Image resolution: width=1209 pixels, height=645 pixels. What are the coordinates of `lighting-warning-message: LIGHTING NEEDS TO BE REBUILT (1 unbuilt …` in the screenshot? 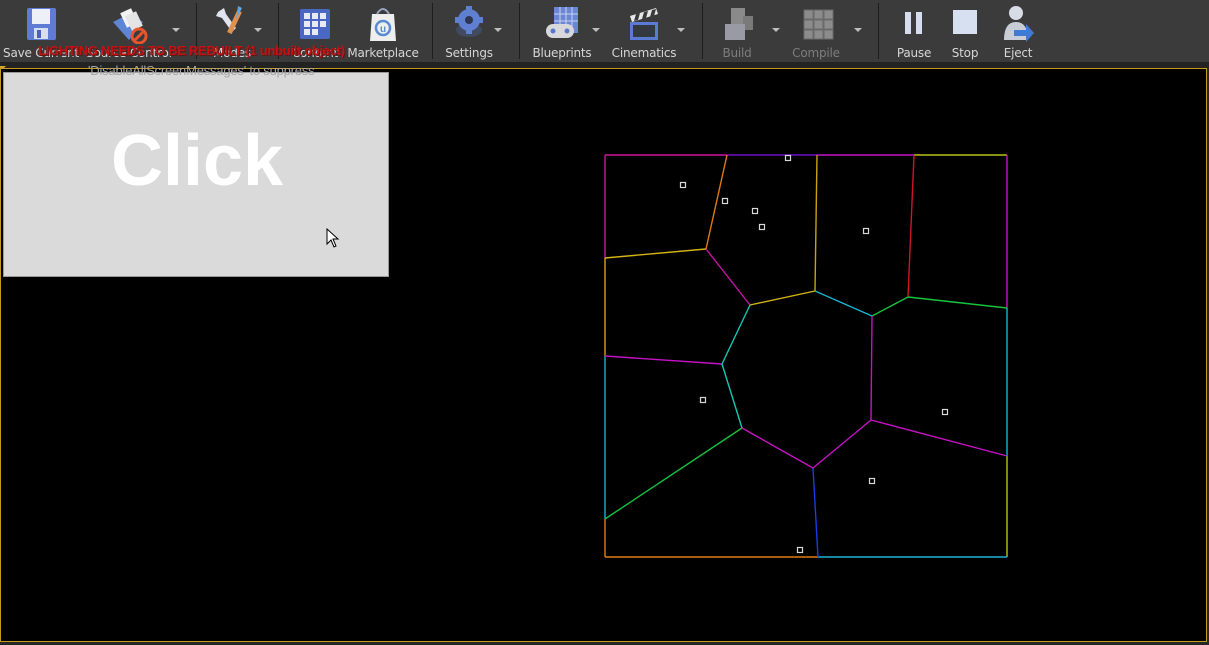 It's located at (191, 50).